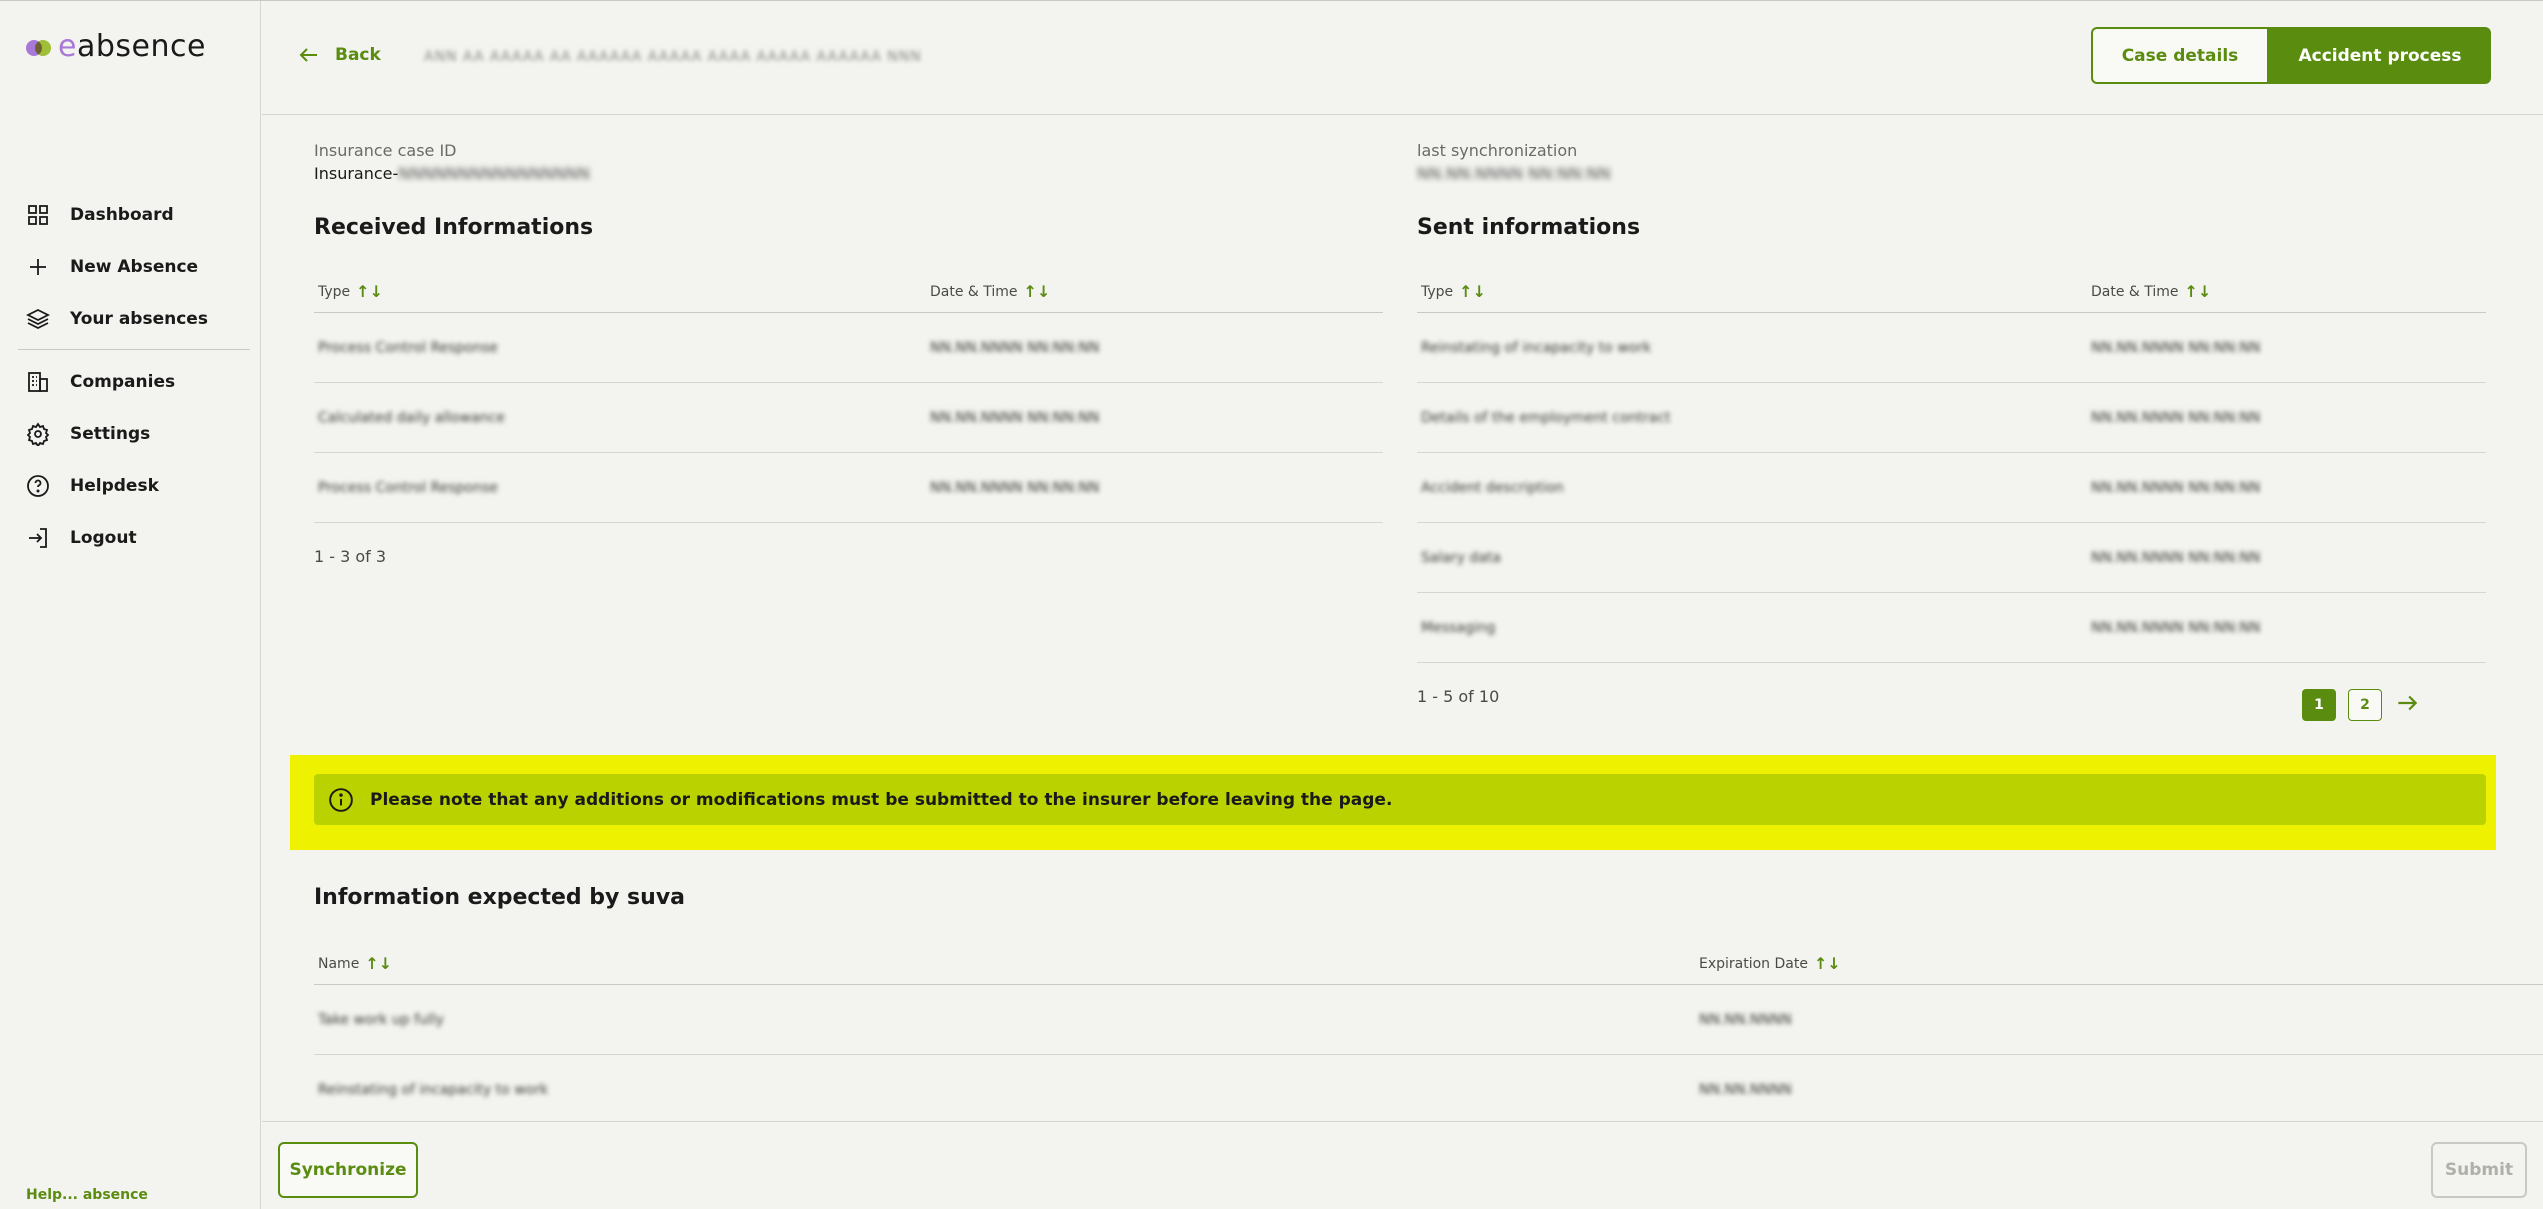 This screenshot has width=2543, height=1209. Describe the element at coordinates (2365, 705) in the screenshot. I see `page-button-2: 2` at that location.